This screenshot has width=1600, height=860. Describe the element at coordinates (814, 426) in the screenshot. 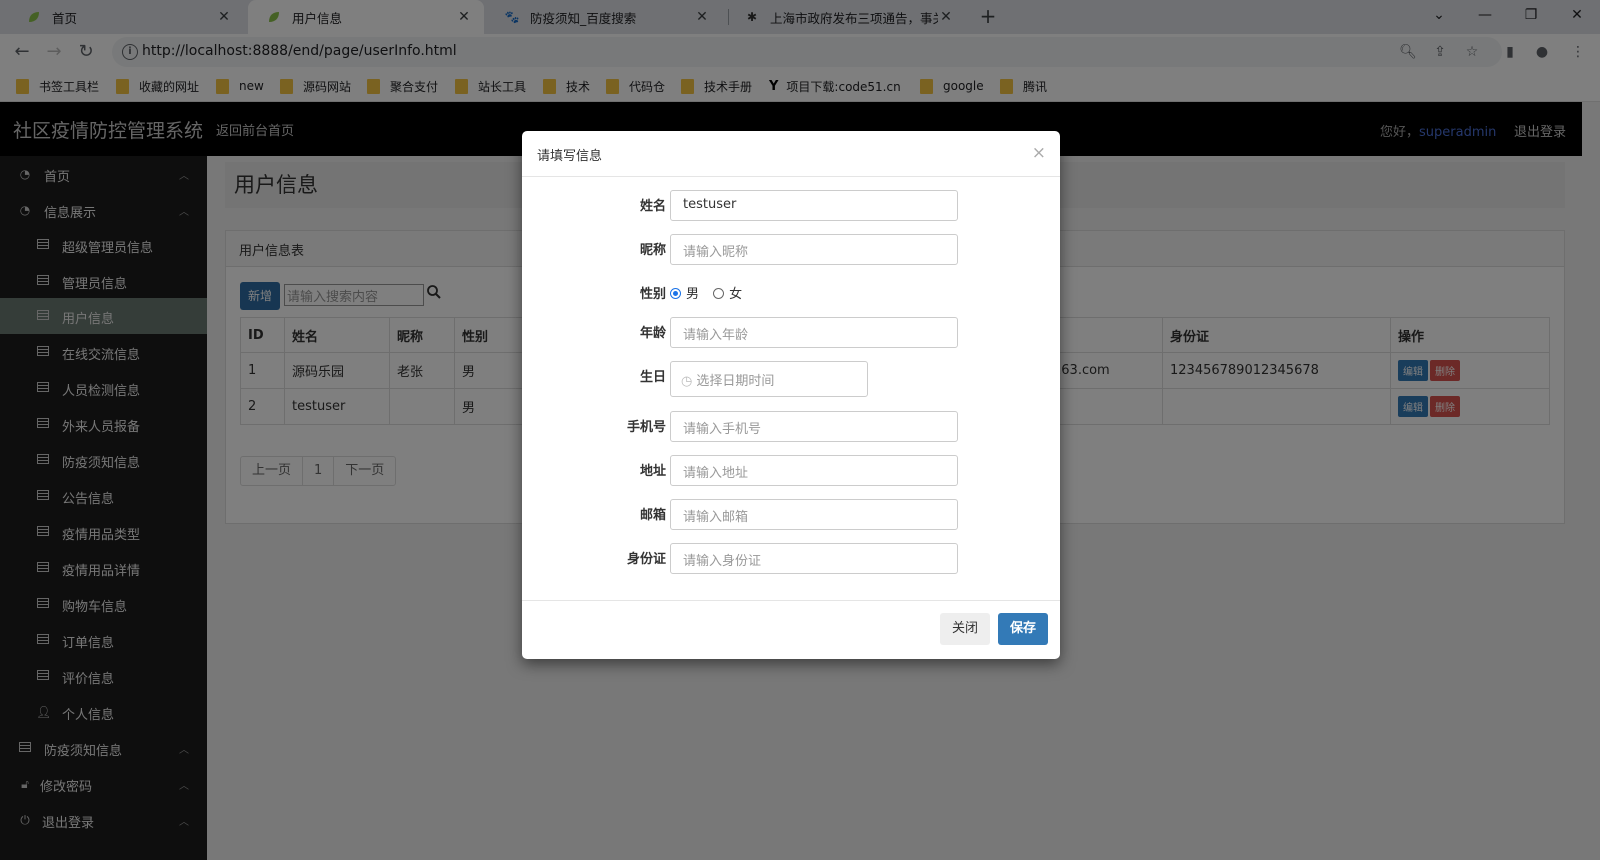

I see `phone-input: 请输入手机号` at that location.